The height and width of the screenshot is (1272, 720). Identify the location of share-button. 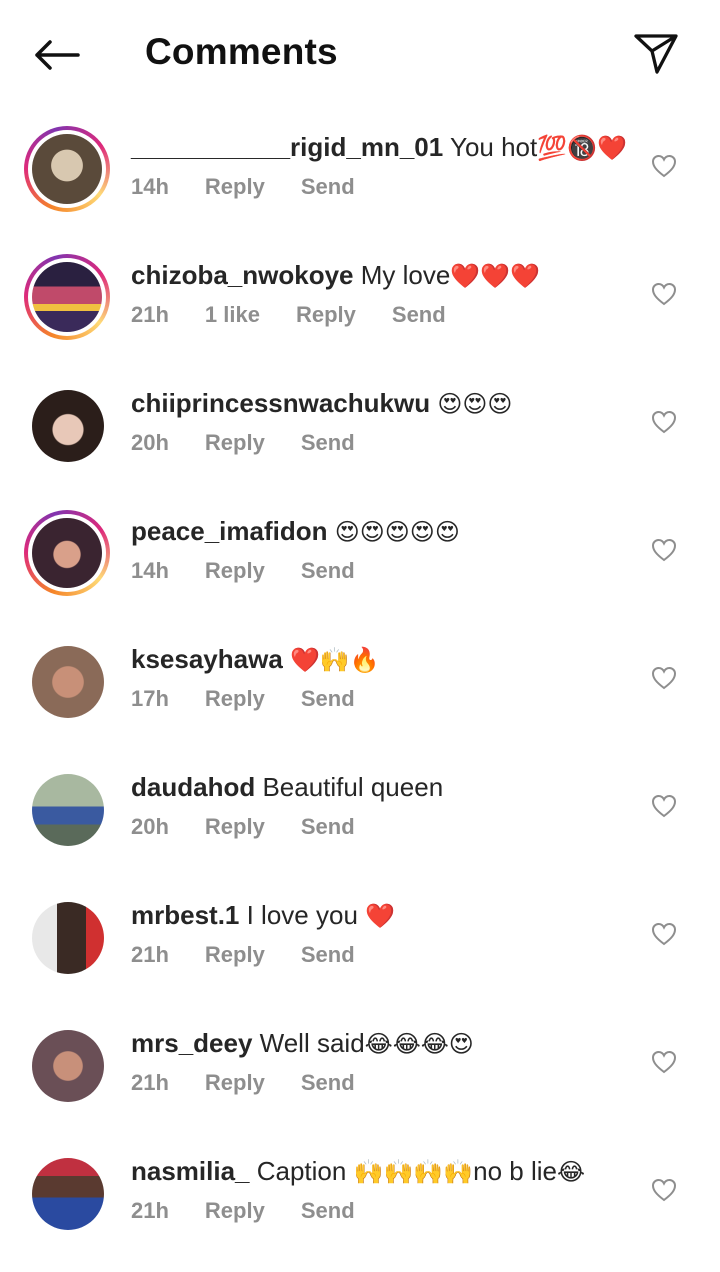
(656, 54).